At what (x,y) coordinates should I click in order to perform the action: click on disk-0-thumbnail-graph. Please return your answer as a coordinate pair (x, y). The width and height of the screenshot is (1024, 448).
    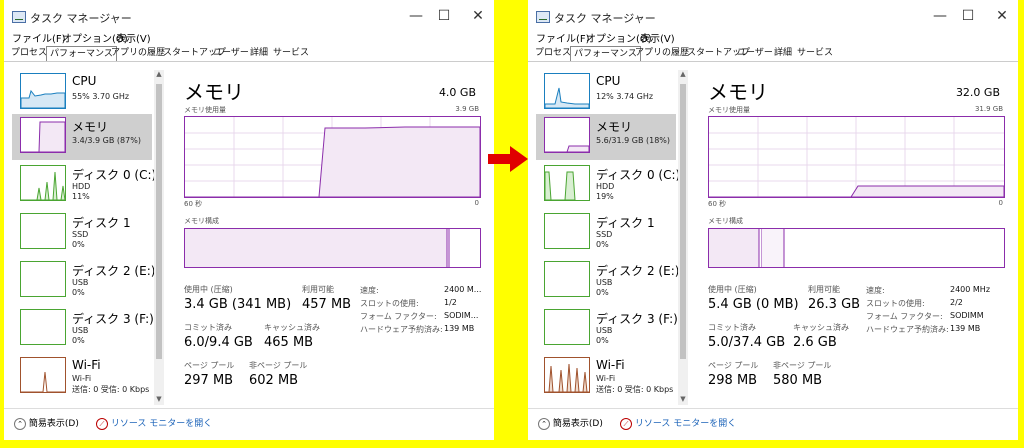
    Looking at the image, I should click on (43, 183).